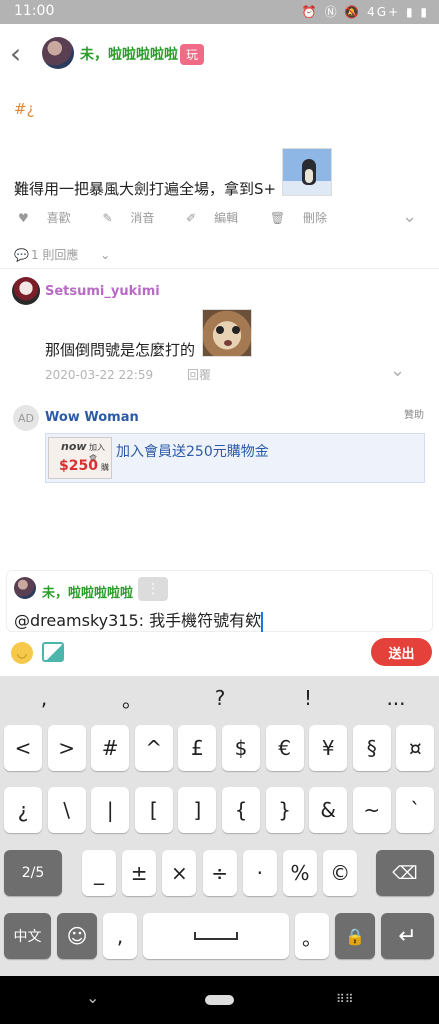 The height and width of the screenshot is (1024, 439). I want to click on symbol-key: ·, so click(259, 873).